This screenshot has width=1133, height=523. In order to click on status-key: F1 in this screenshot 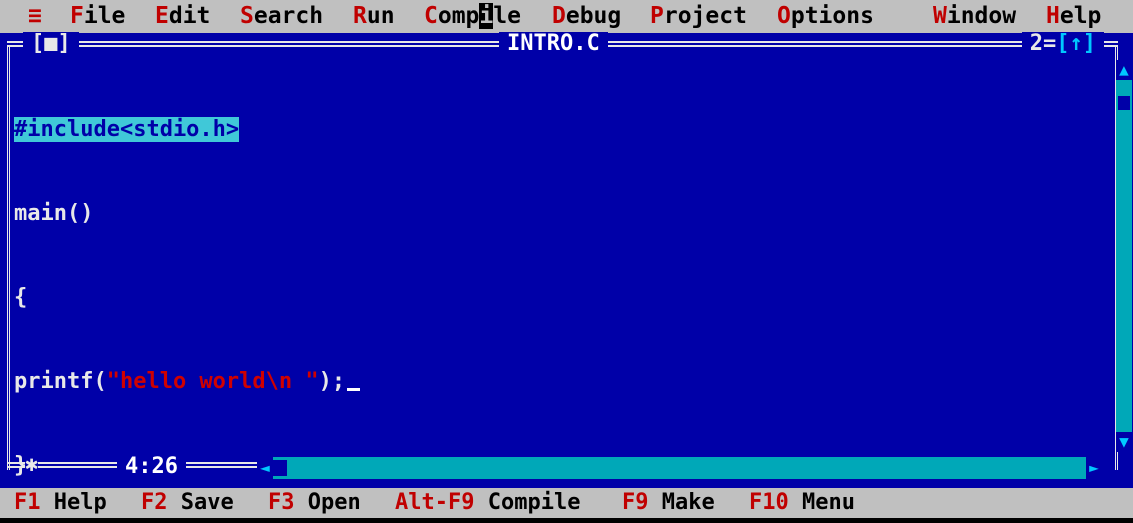, I will do `click(27, 502)`.